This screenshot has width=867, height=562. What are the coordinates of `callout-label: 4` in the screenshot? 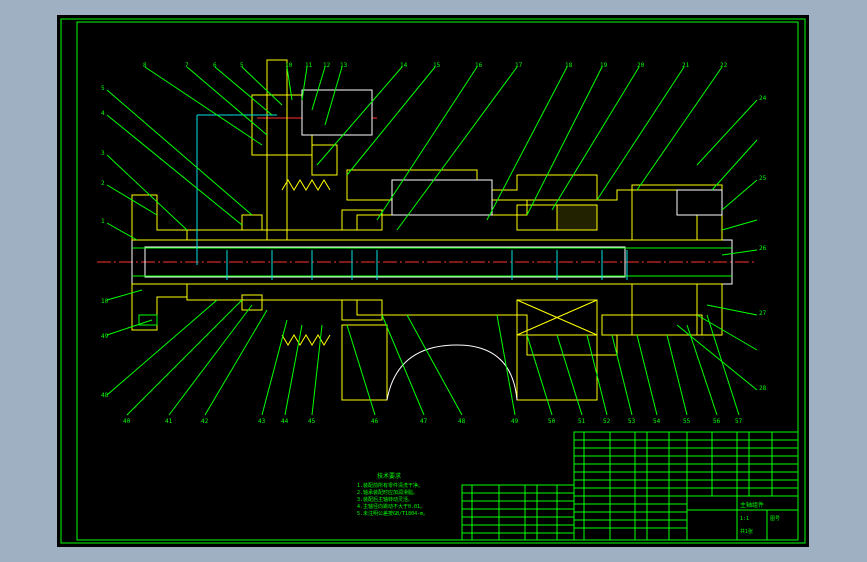 It's located at (103, 113).